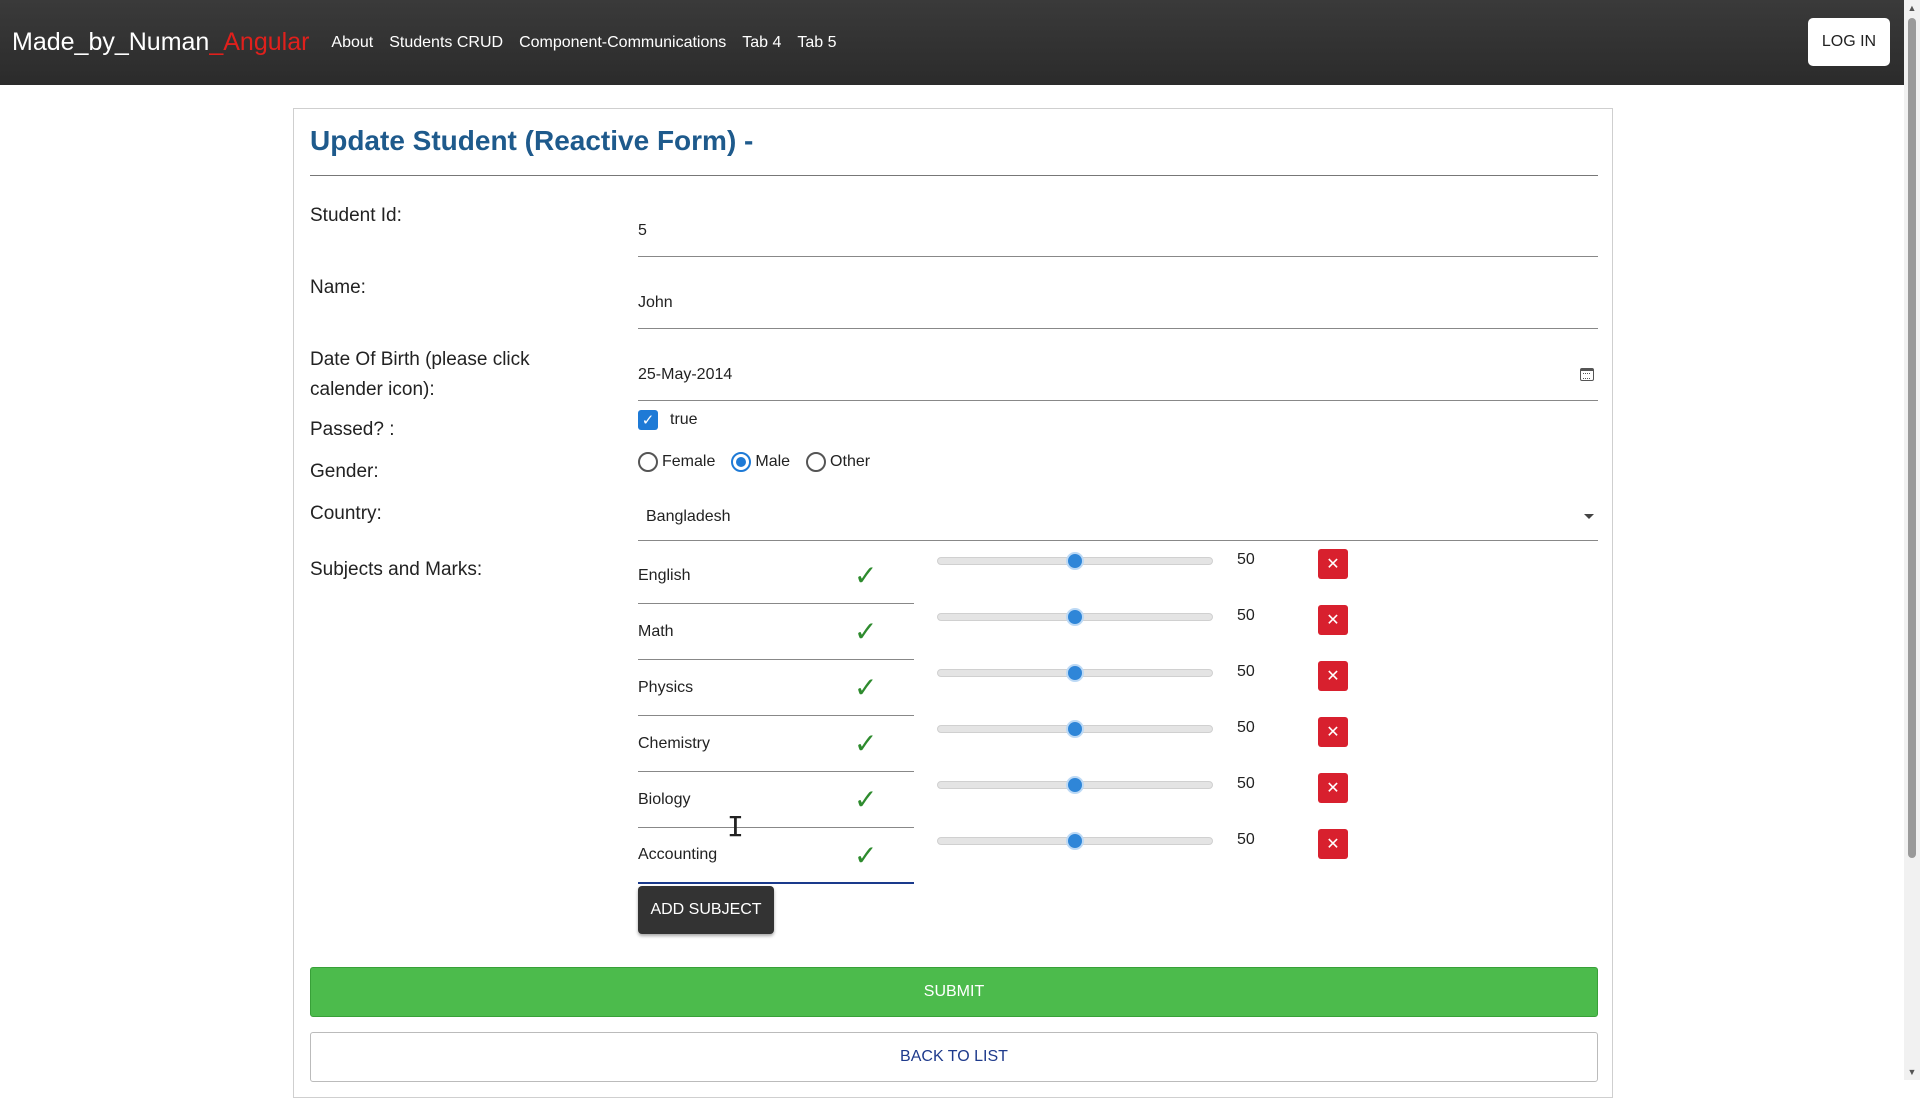  I want to click on chevron-down-icon, so click(1589, 516).